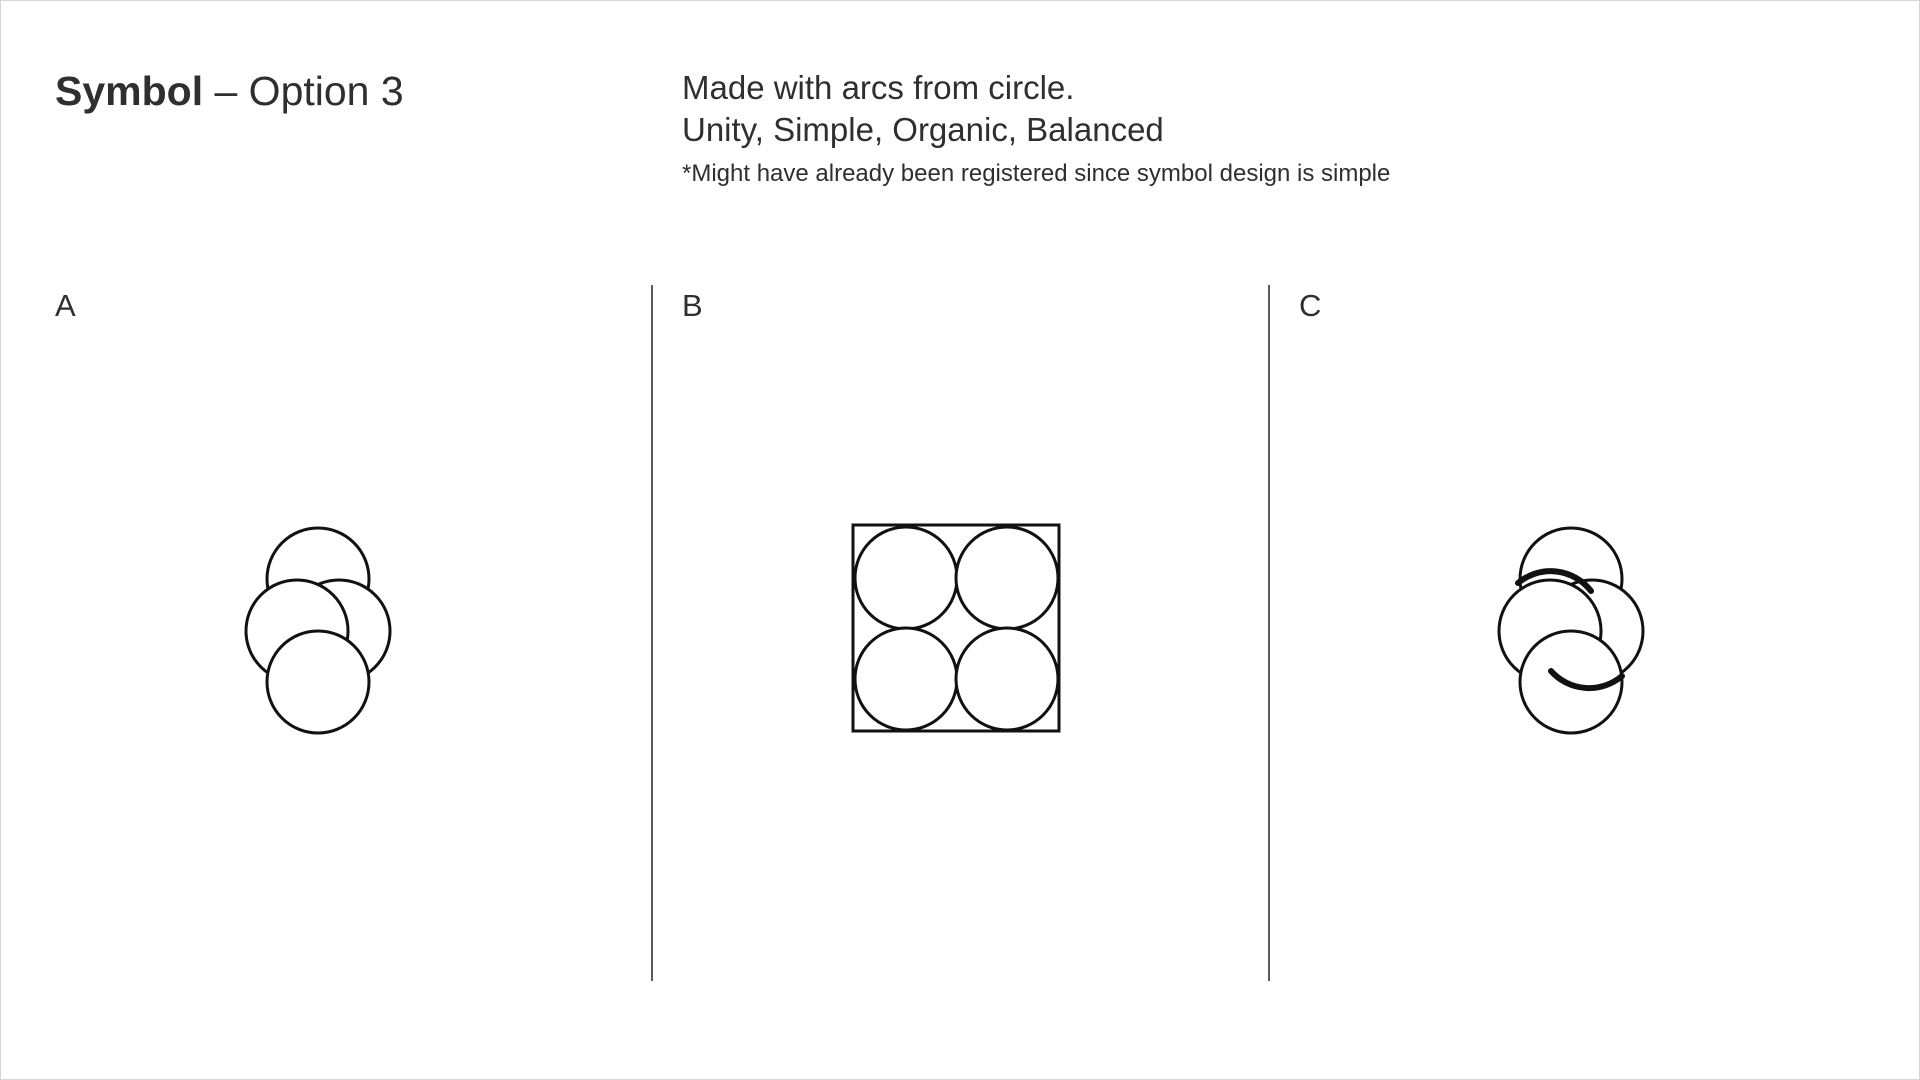 The image size is (1920, 1080). Describe the element at coordinates (1310, 305) in the screenshot. I see `panel-label-c: C` at that location.